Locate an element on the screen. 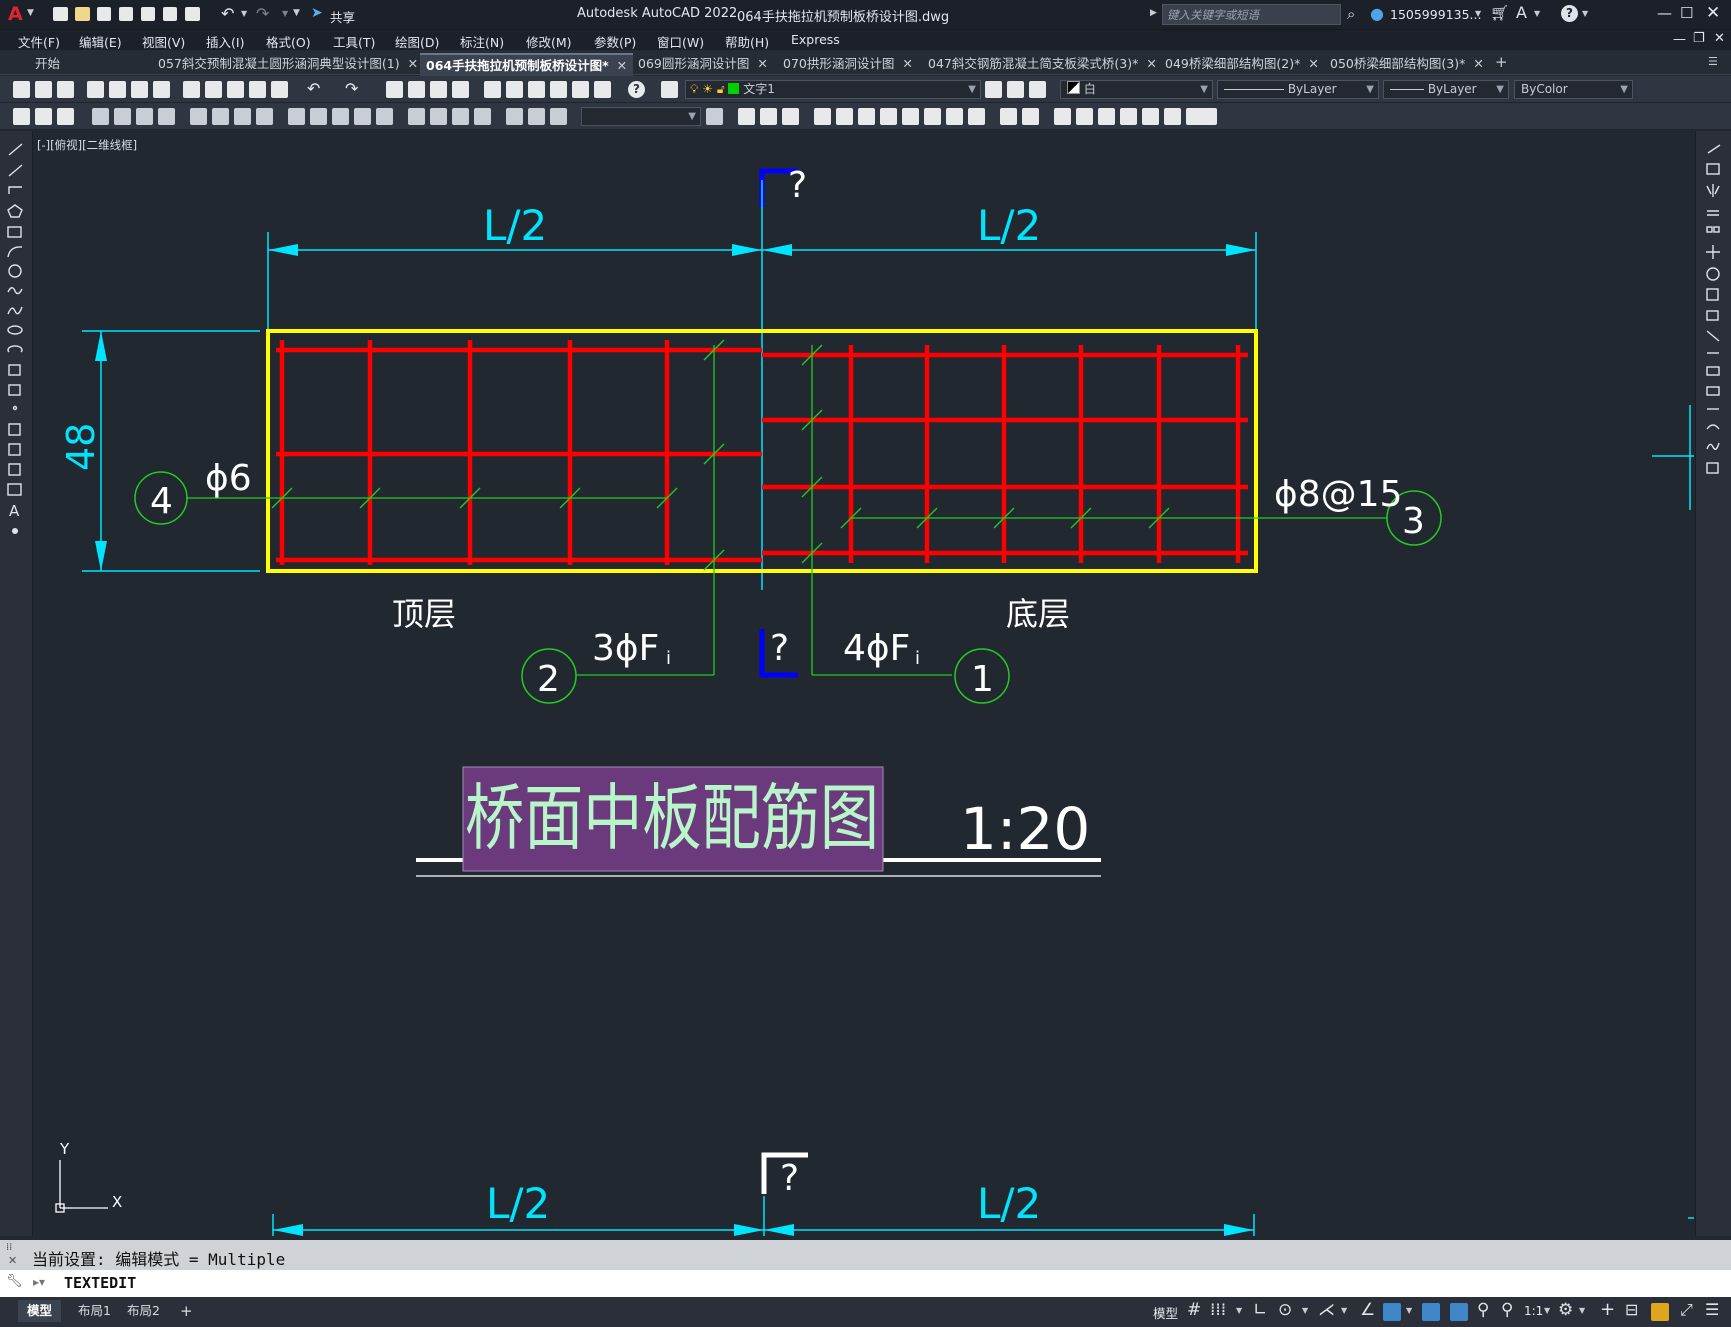 The image size is (1731, 1327). new-file-icon is located at coordinates (60, 14).